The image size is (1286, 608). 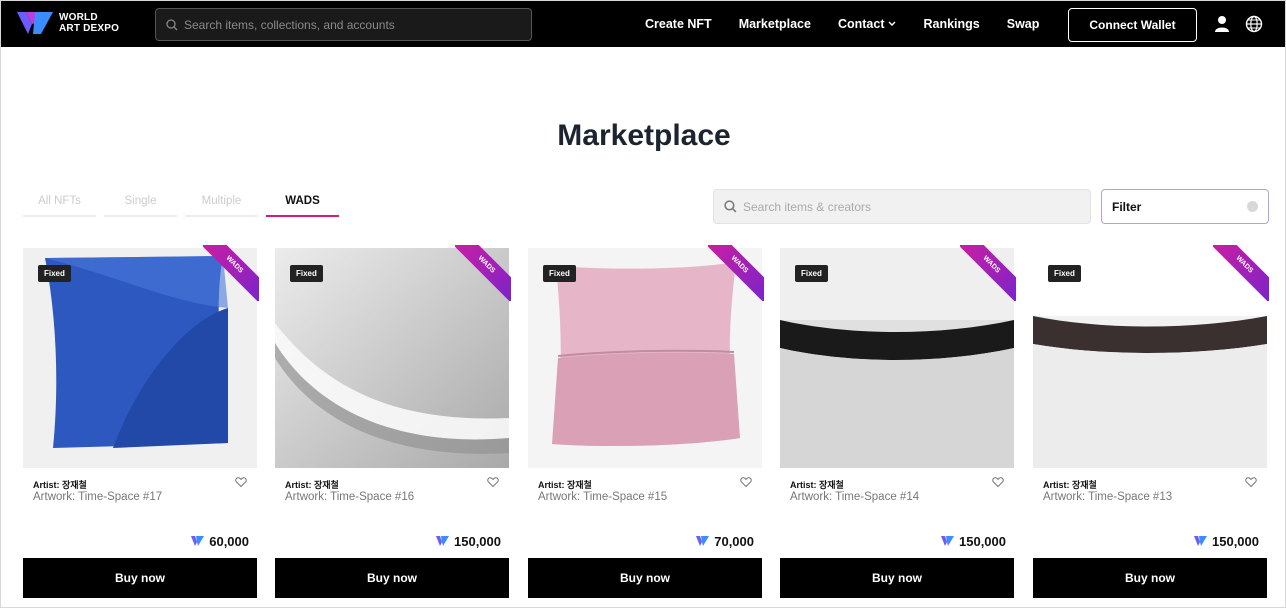 I want to click on tab-bar: All NFTs Single Multiple WADS, so click(x=185, y=206).